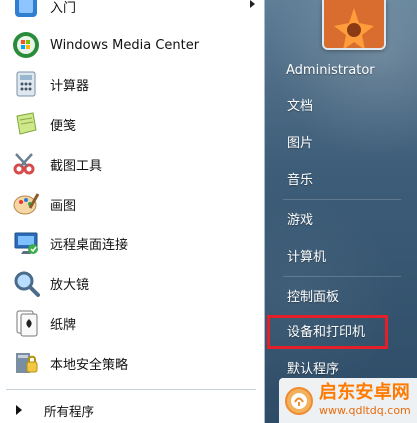 The height and width of the screenshot is (423, 417). Describe the element at coordinates (132, 283) in the screenshot. I see `program-magnifier: 放大镜` at that location.